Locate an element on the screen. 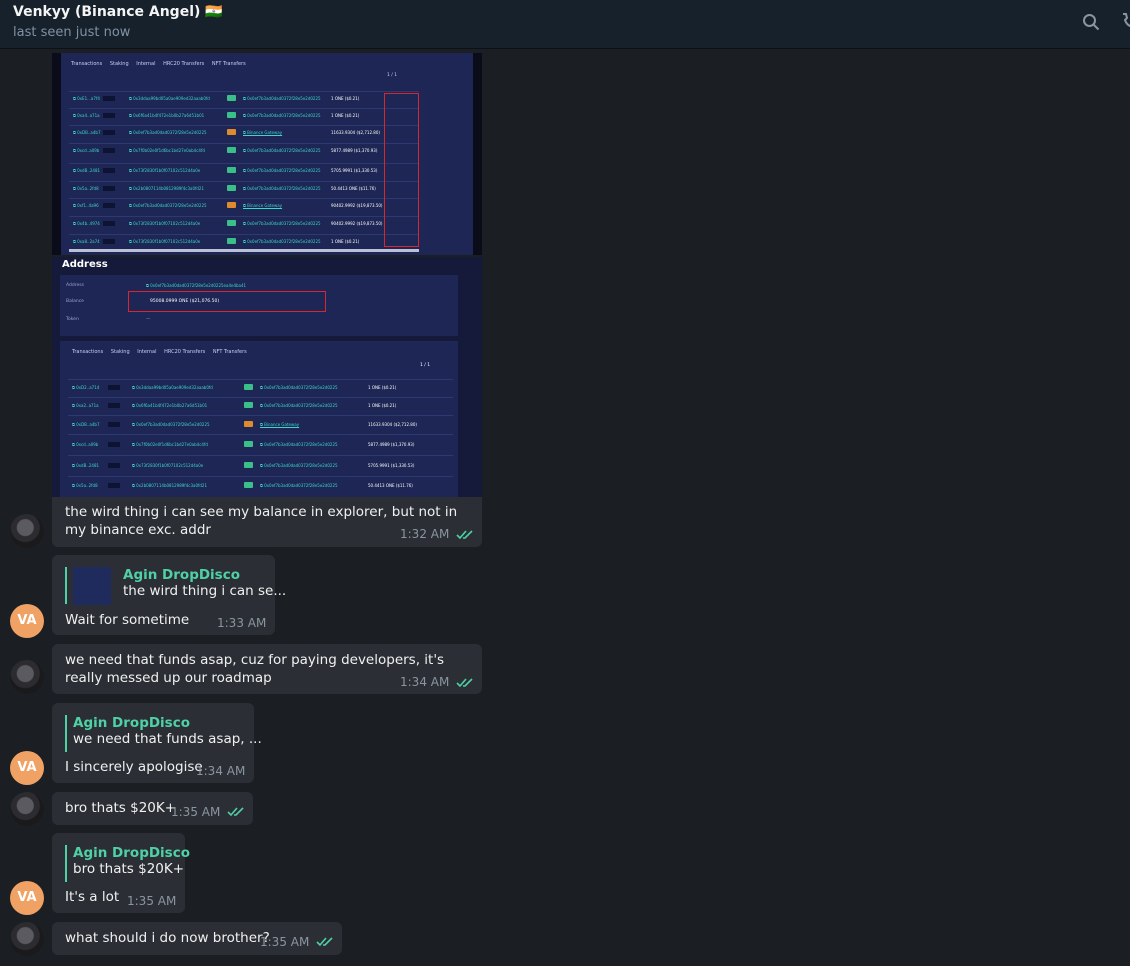 The width and height of the screenshot is (1130, 966). highlight-box is located at coordinates (401, 170).